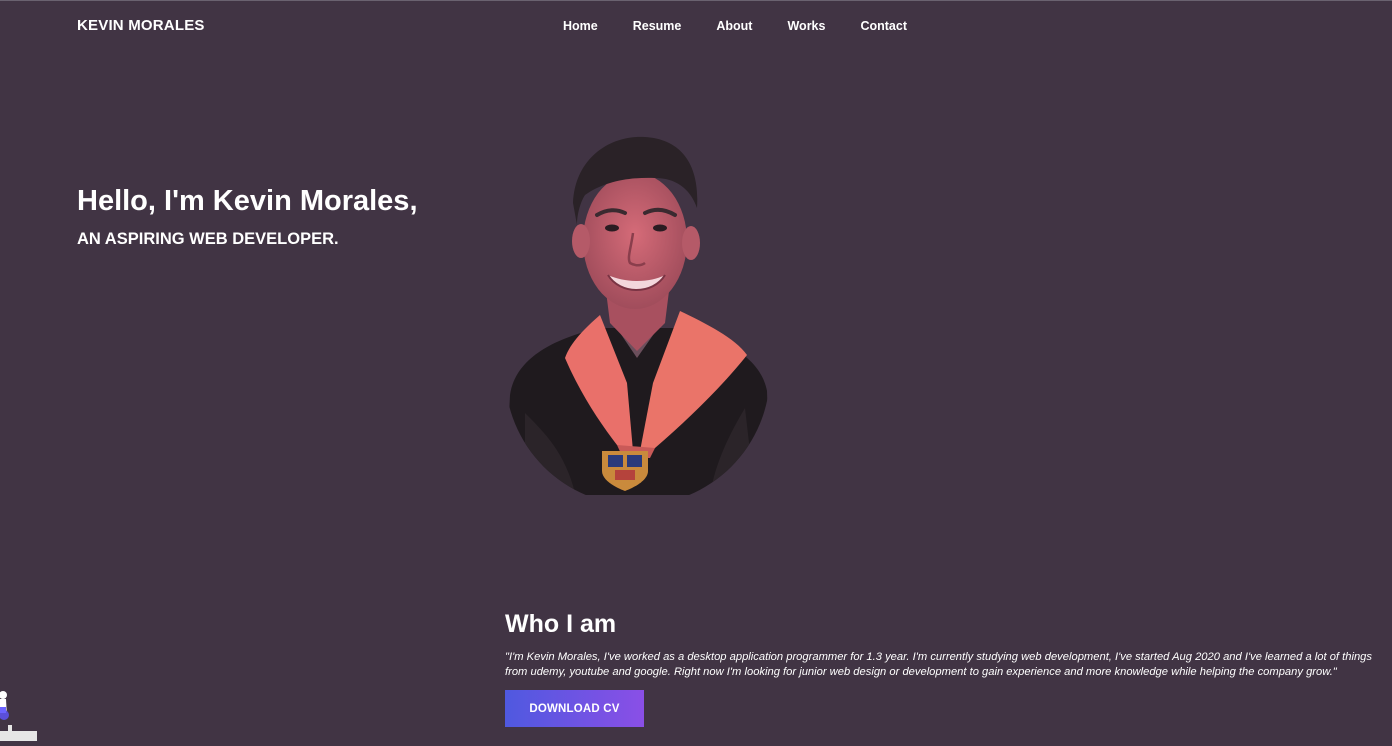 The width and height of the screenshot is (1392, 746). What do you see at coordinates (561, 624) in the screenshot?
I see `about-heading: Who I am` at bounding box center [561, 624].